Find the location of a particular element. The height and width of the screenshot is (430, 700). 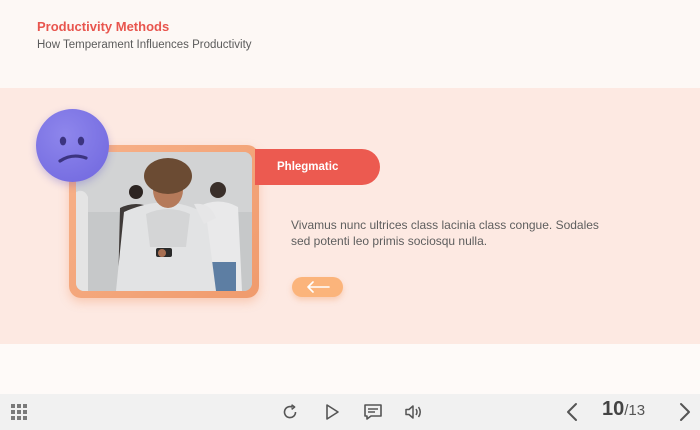

back-button is located at coordinates (317, 287).